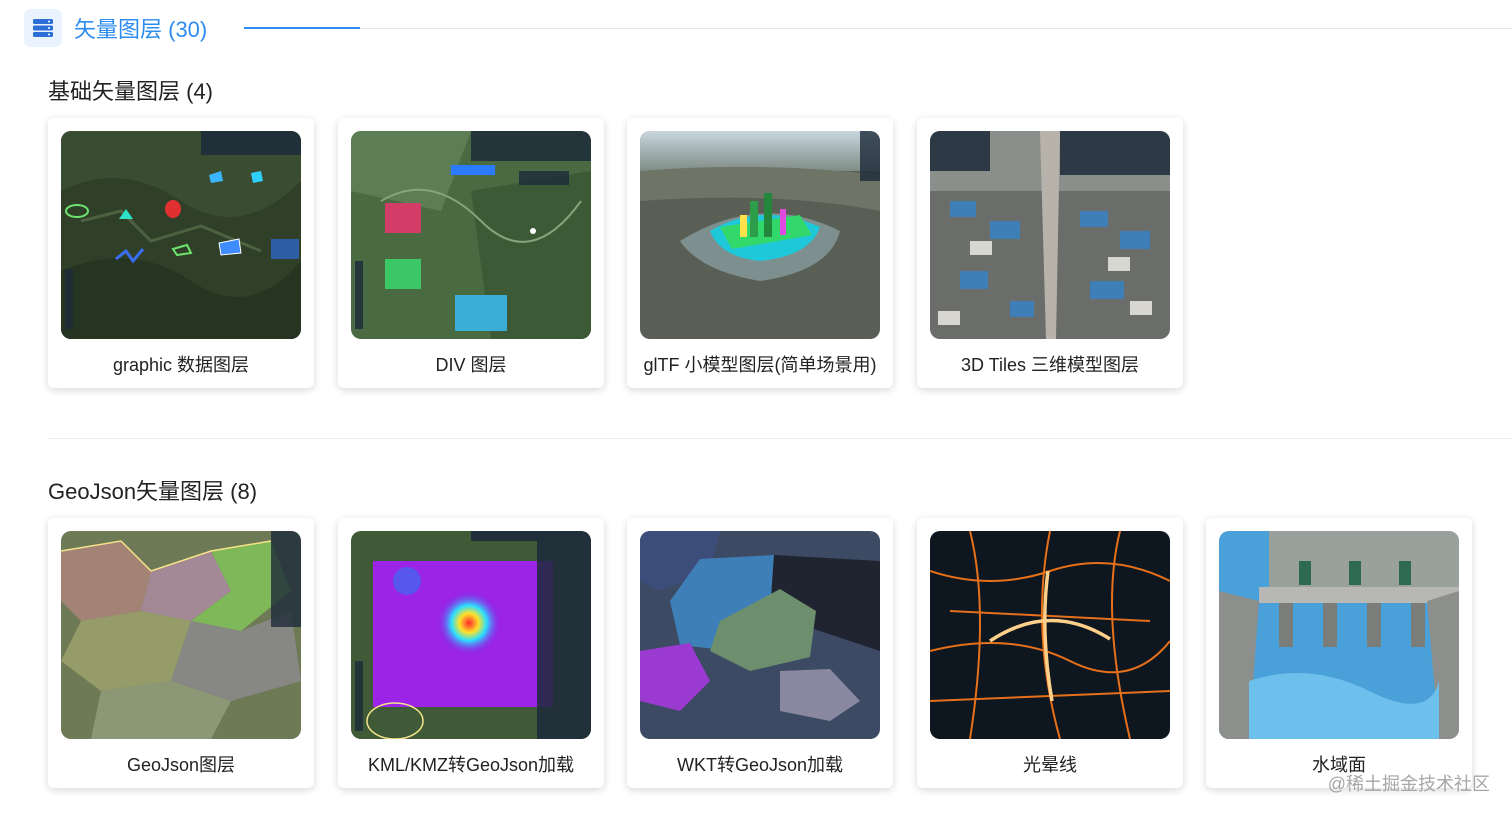  What do you see at coordinates (760, 765) in the screenshot?
I see `layer-card-label: WKT转GeoJson加载` at bounding box center [760, 765].